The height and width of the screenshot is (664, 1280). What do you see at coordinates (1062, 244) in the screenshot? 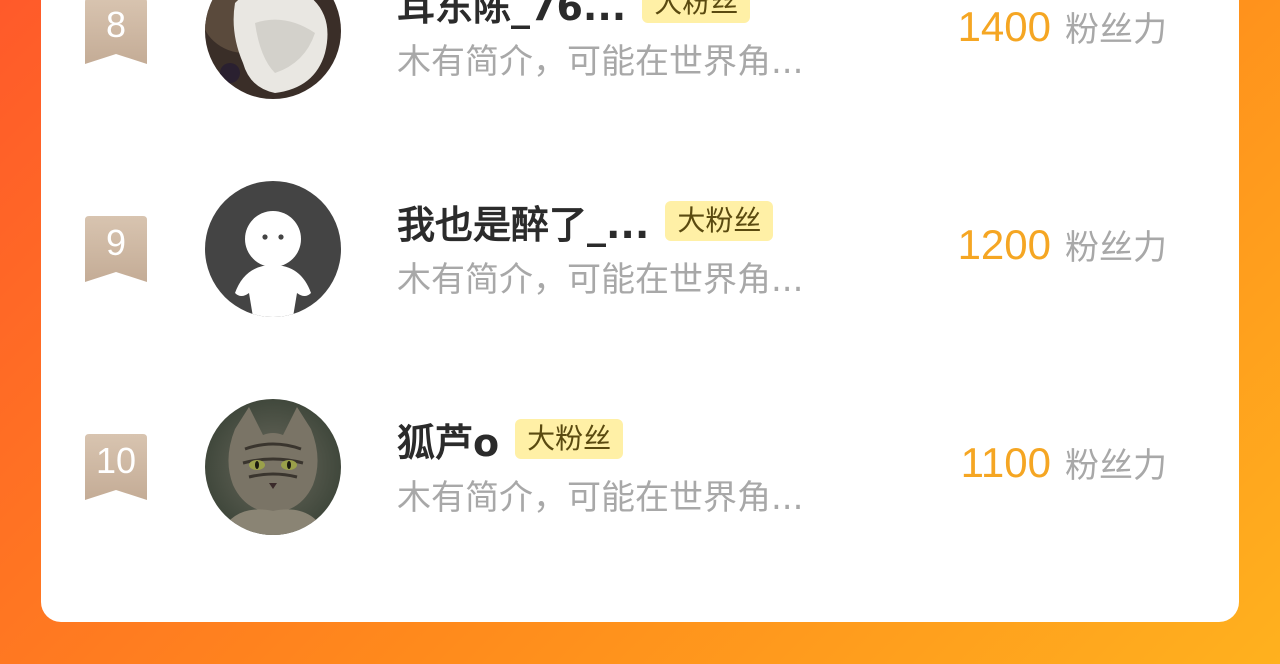
I see `fan-power: 1200 粉丝力` at bounding box center [1062, 244].